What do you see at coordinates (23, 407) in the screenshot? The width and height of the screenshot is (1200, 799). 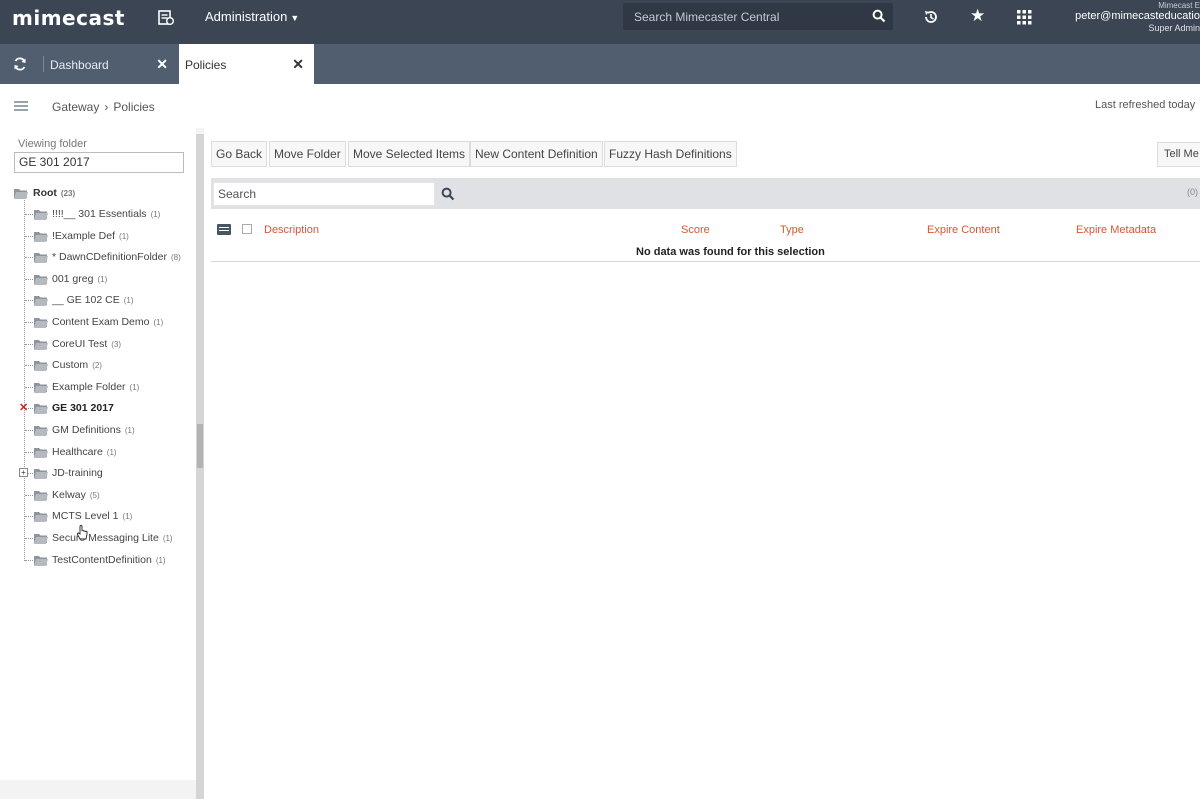 I see `delete-folder-icon: ✕` at bounding box center [23, 407].